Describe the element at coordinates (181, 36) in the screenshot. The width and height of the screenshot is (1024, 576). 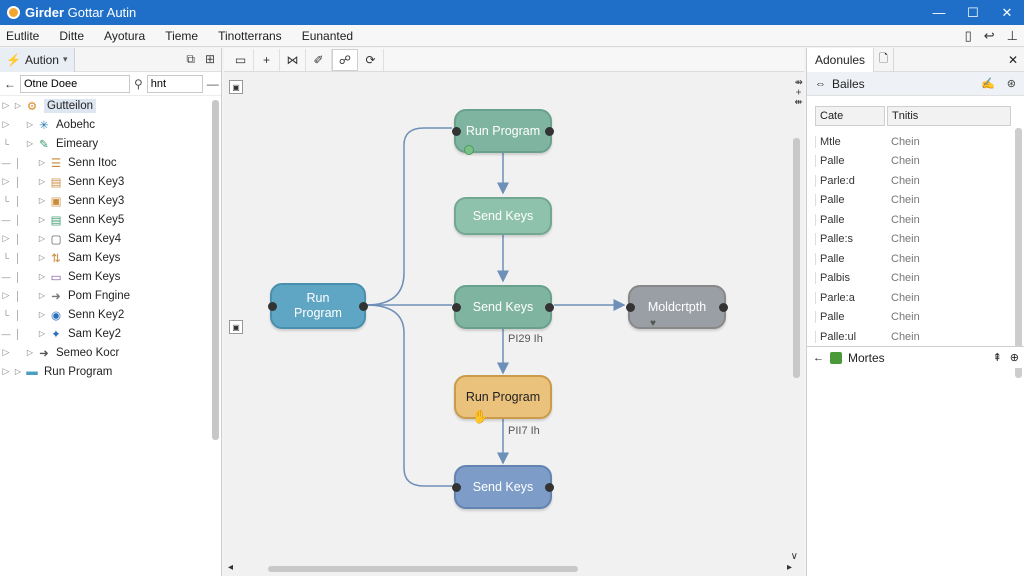
I see `menu-item-tieme: Tieme` at that location.